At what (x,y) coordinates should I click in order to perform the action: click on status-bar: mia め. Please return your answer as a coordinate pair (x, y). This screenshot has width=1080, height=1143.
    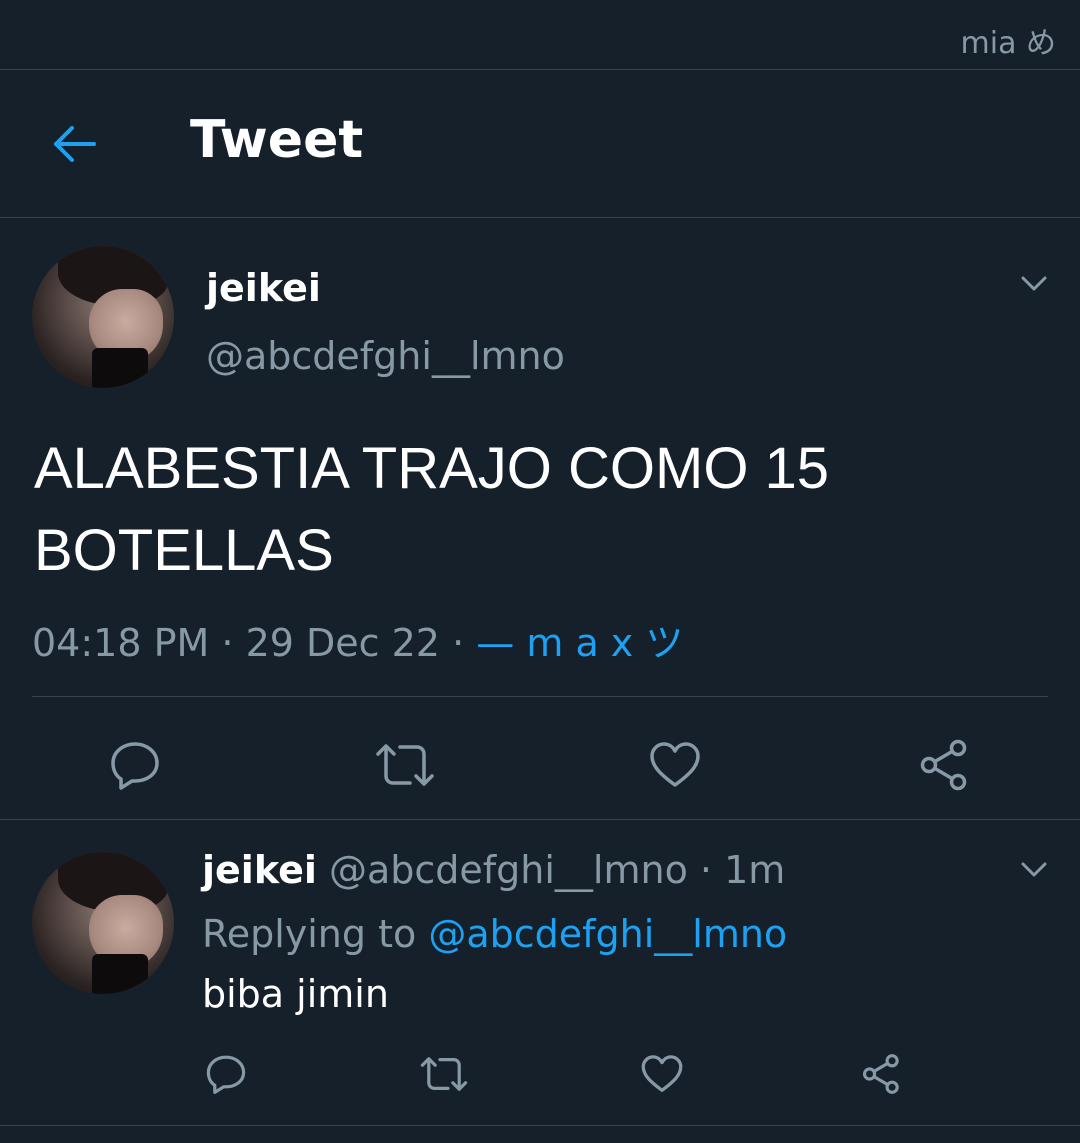
    Looking at the image, I should click on (540, 35).